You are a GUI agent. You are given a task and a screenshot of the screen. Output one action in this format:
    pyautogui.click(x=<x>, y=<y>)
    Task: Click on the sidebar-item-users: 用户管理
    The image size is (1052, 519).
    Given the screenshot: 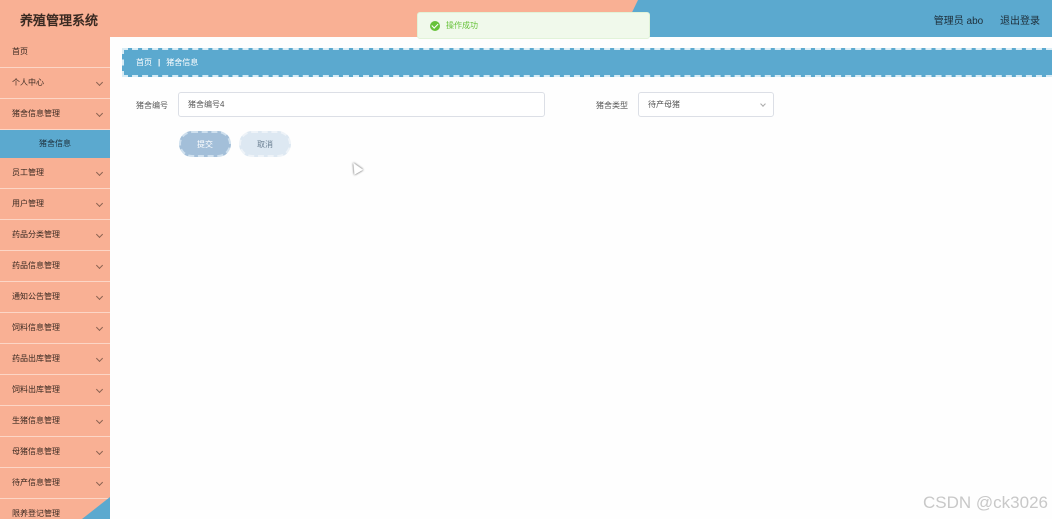 What is the action you would take?
    pyautogui.click(x=55, y=204)
    